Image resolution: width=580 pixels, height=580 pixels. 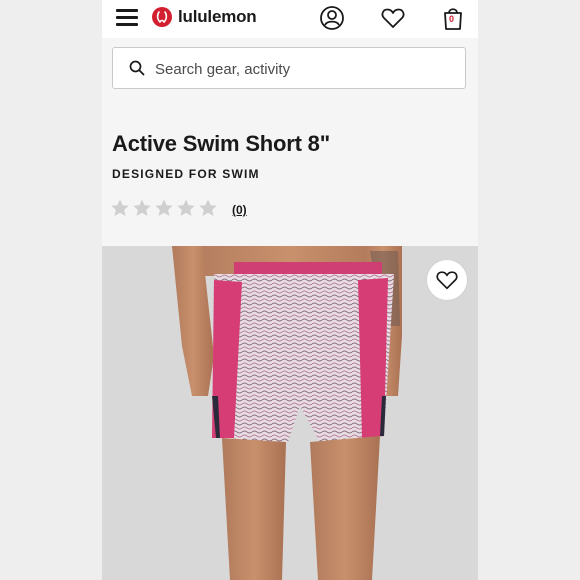 I want to click on bag-count-badge: 0, so click(x=452, y=19).